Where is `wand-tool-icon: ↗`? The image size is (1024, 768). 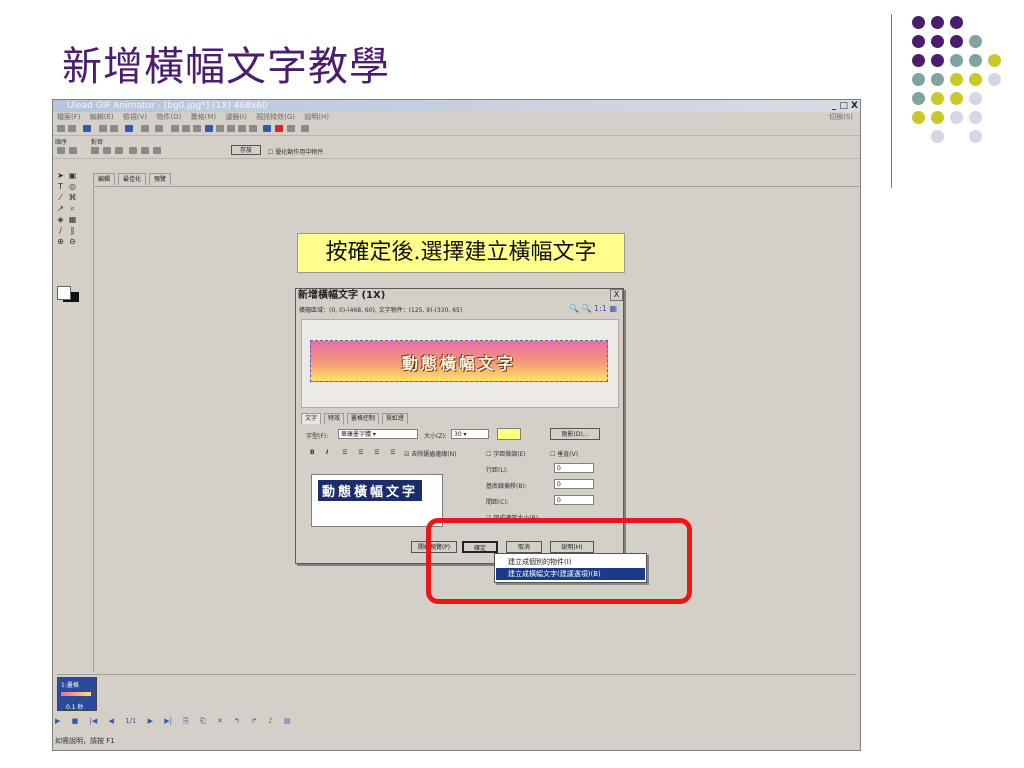 wand-tool-icon: ↗ is located at coordinates (60, 208).